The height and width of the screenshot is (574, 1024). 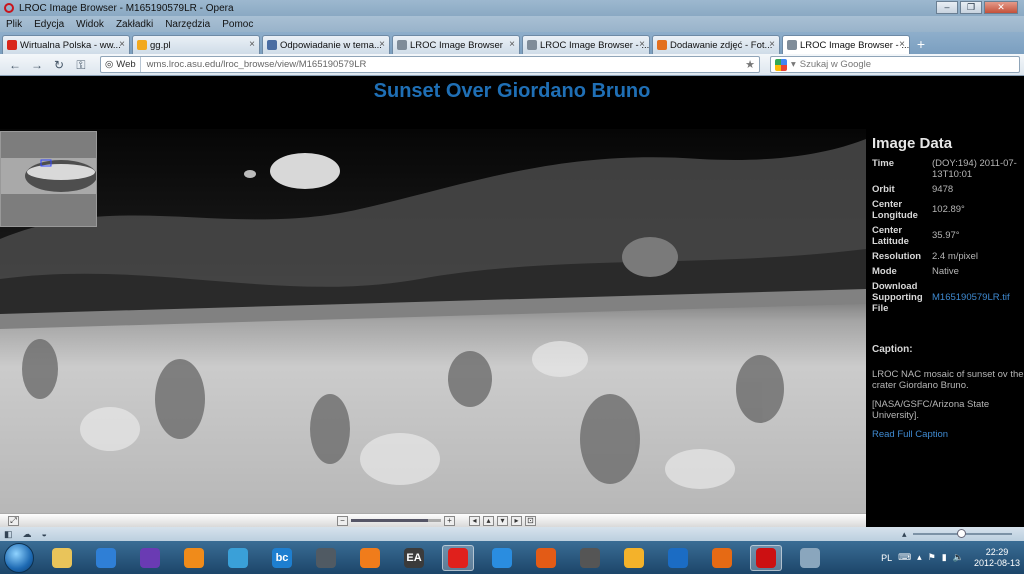 I want to click on orange-app-icon, so click(x=370, y=558).